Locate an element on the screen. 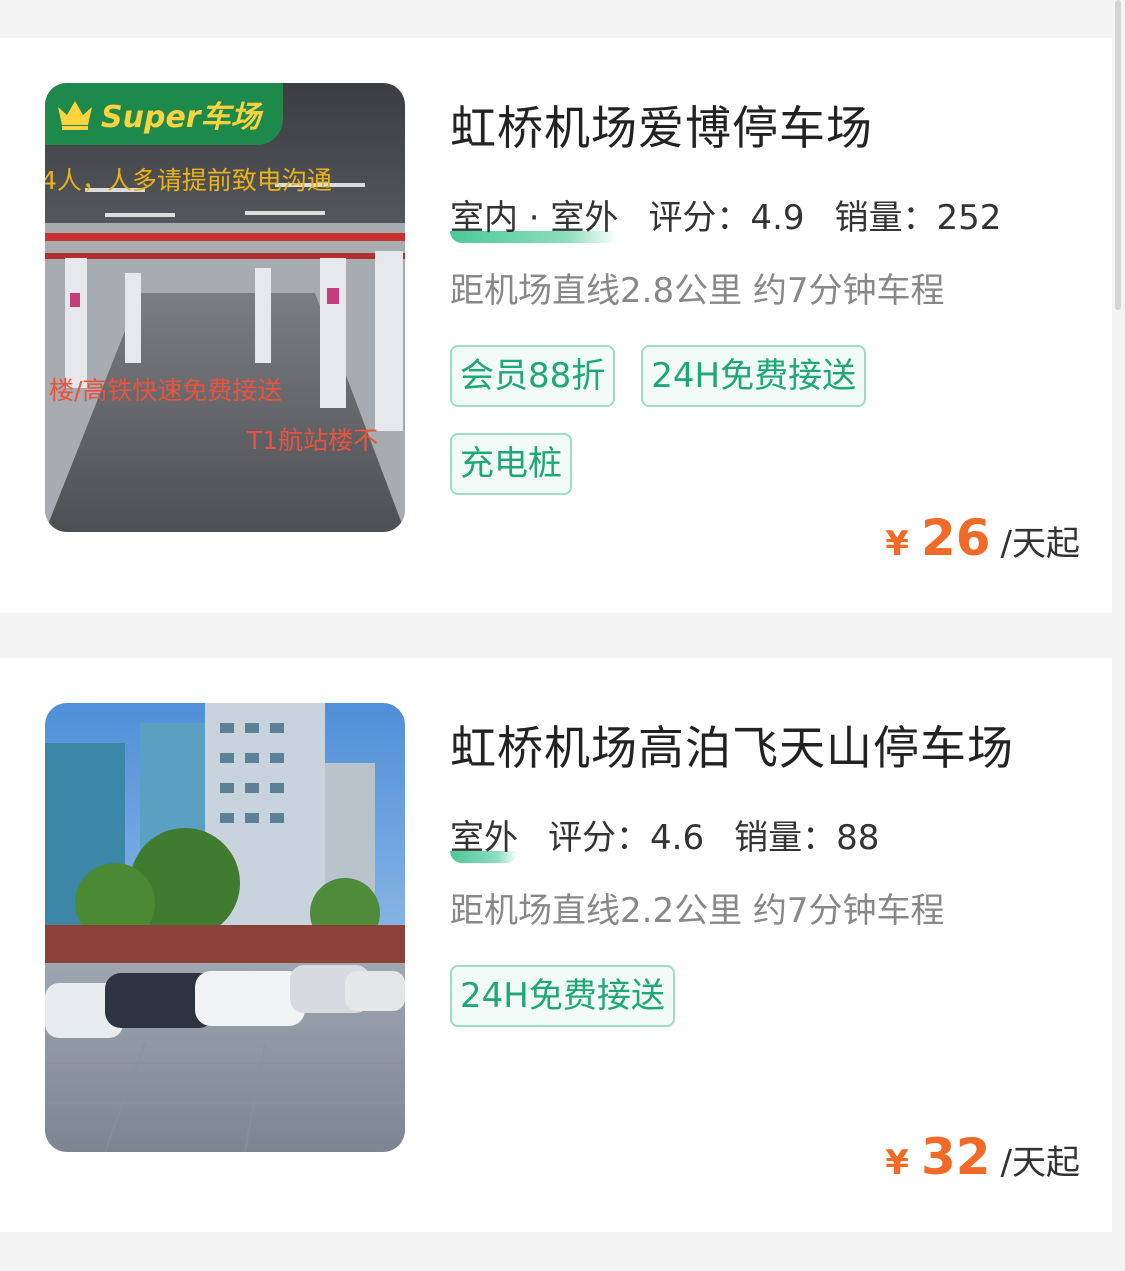 This screenshot has height=1271, width=1125. parking-lot-photo: Super车场 4人，人多请提前致电沟通 楼/高铁快速免费接送 T1航站楼不 is located at coordinates (225, 307).